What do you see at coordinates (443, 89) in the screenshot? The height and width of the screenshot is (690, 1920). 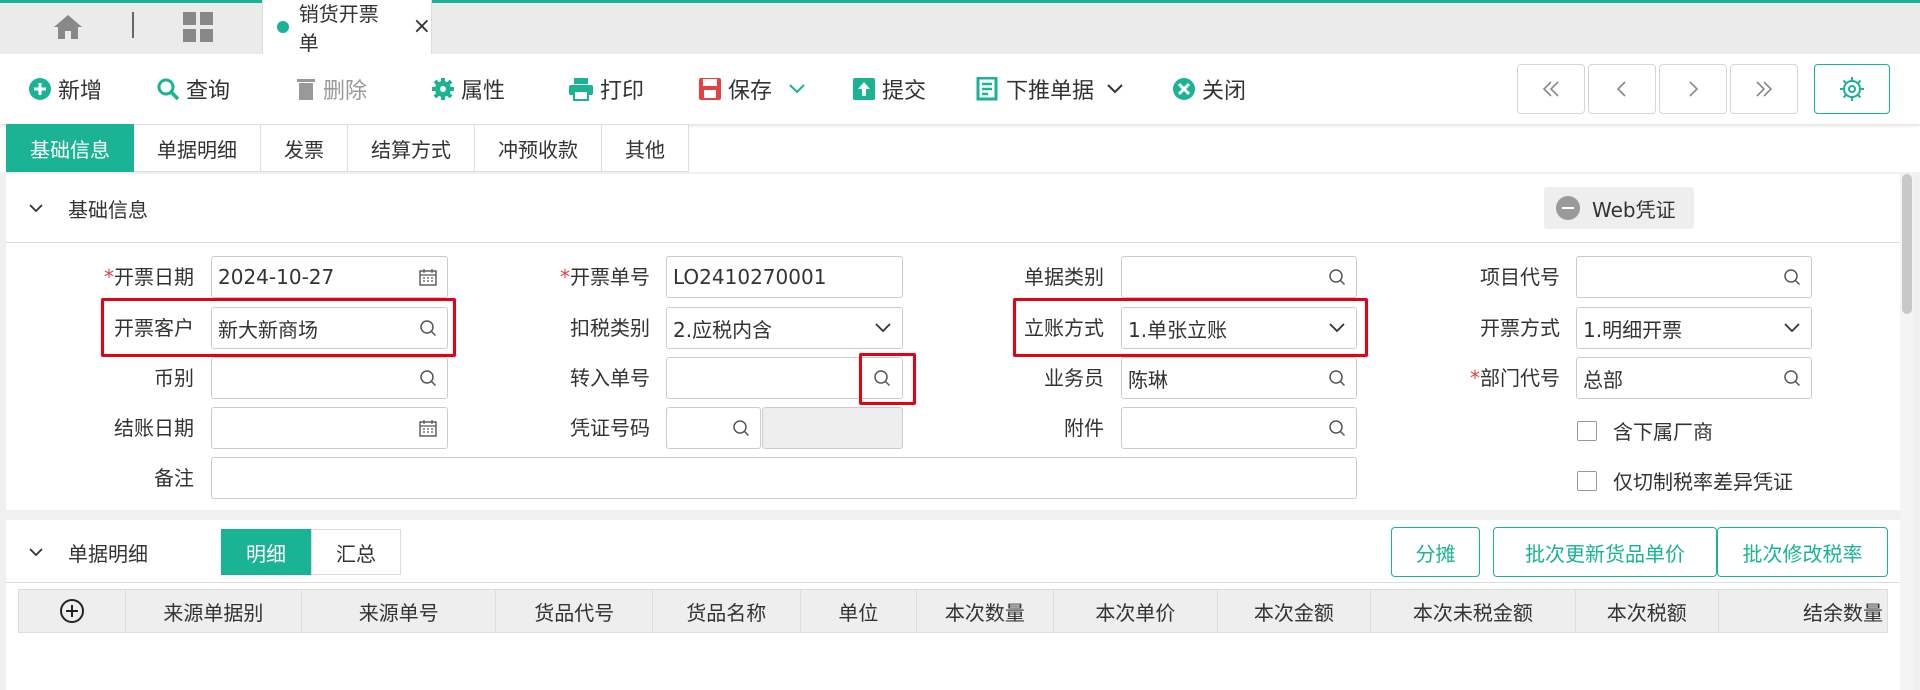 I see `gear-icon` at bounding box center [443, 89].